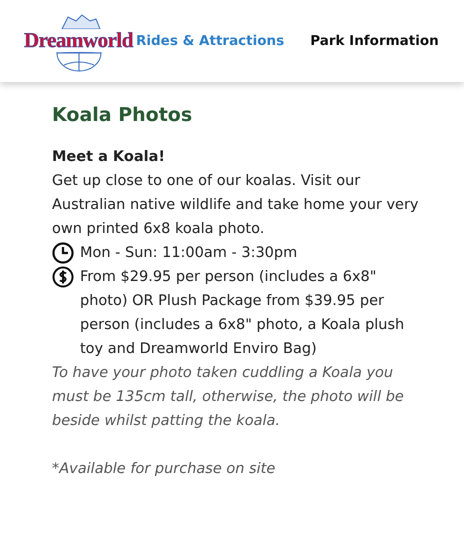 Image resolution: width=464 pixels, height=559 pixels. Describe the element at coordinates (164, 469) in the screenshot. I see `footnote-text: *Available for purchase on site` at that location.